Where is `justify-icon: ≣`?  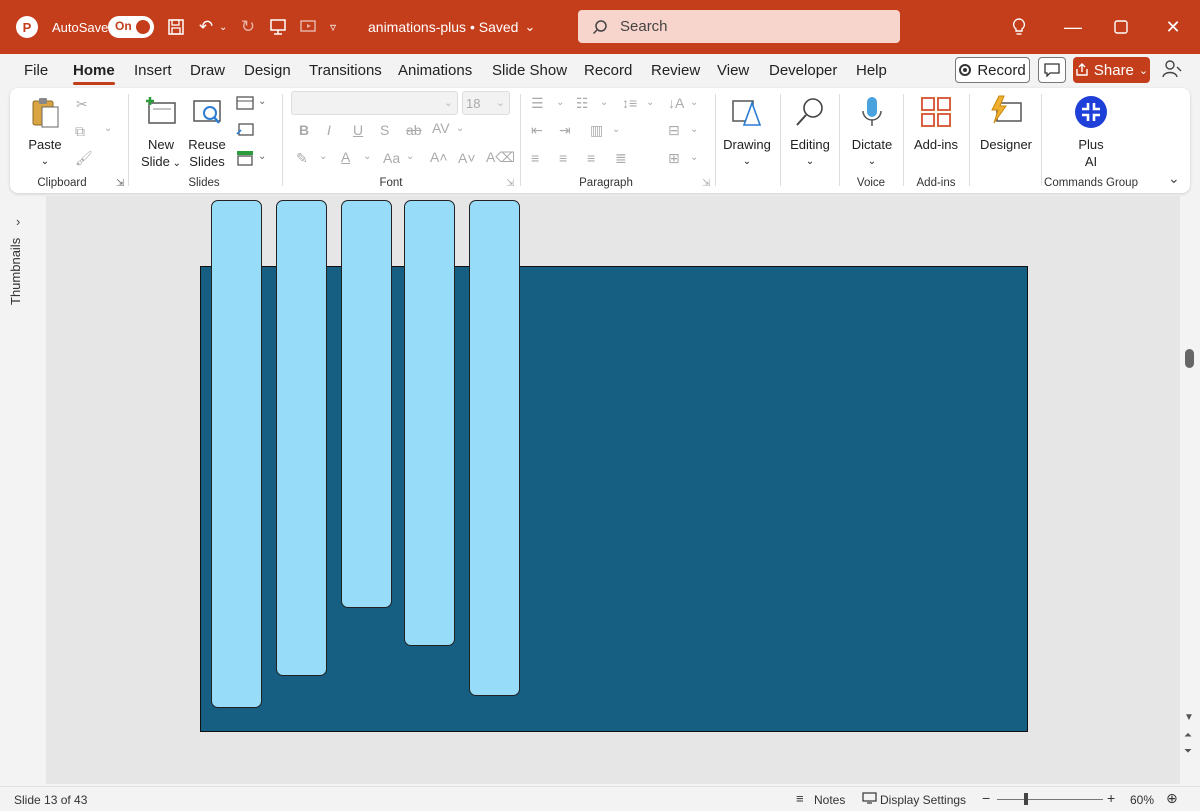
justify-icon: ≣ is located at coordinates (621, 158).